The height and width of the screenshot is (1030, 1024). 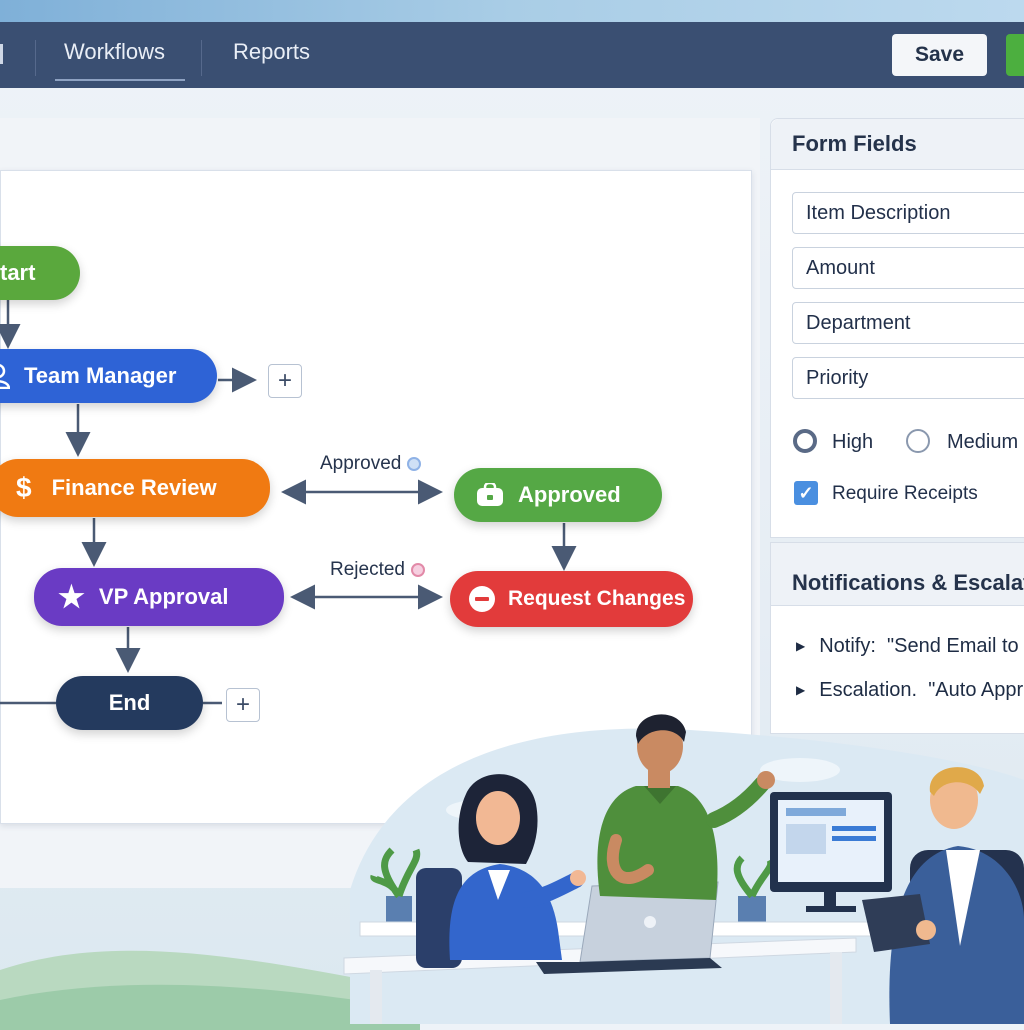 I want to click on escalation-rule: ▶ Escalation. "Auto Appr, so click(x=909, y=690).